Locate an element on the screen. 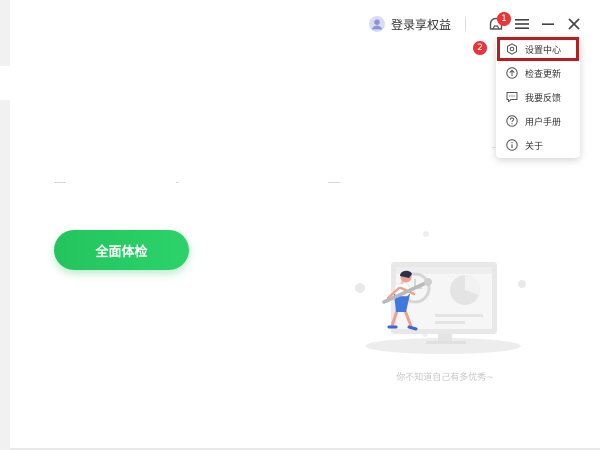 The image size is (600, 450). slogan-text: 你不知道自己有多优秀~ is located at coordinates (445, 378).